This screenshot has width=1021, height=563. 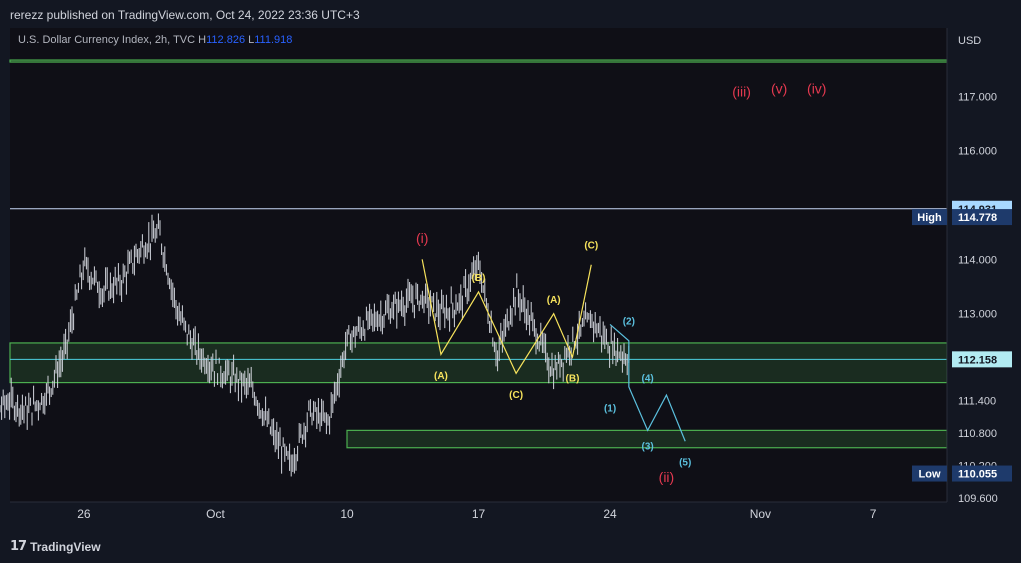 What do you see at coordinates (273, 40) in the screenshot?
I see `low-value: 111.918` at bounding box center [273, 40].